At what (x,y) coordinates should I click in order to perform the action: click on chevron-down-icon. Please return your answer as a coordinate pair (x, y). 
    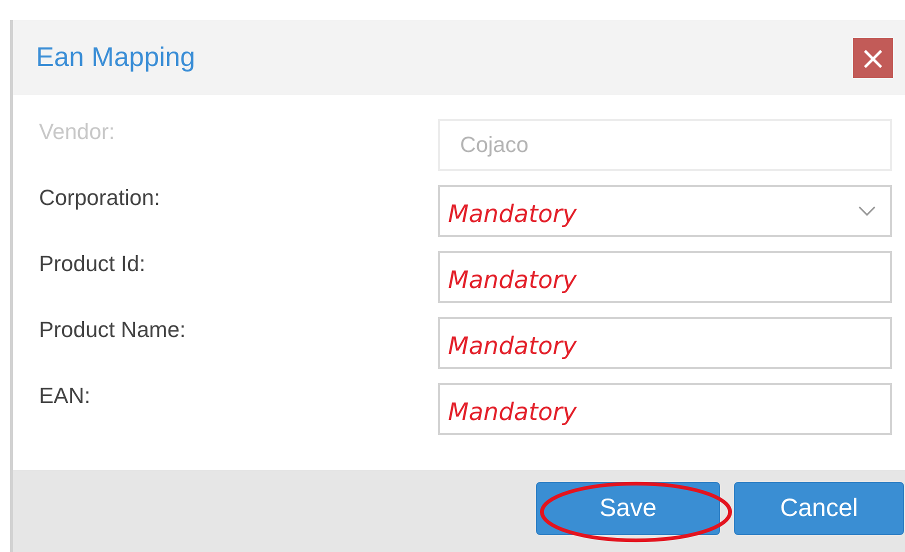
    Looking at the image, I should click on (867, 211).